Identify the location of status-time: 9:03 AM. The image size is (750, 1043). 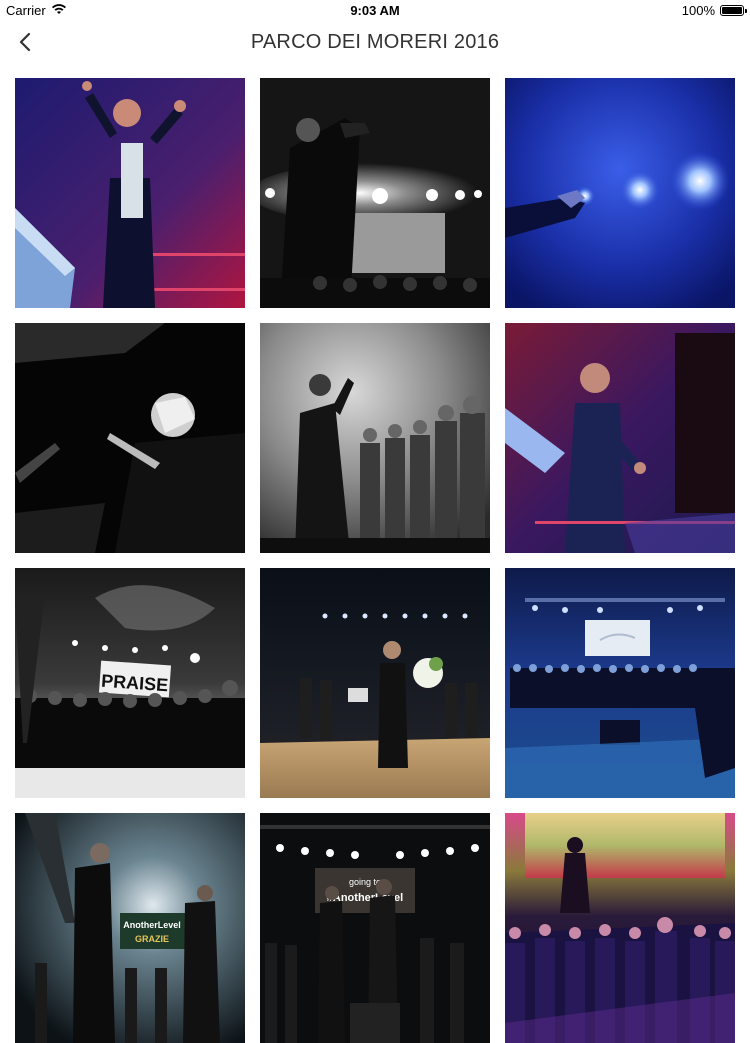
(375, 10).